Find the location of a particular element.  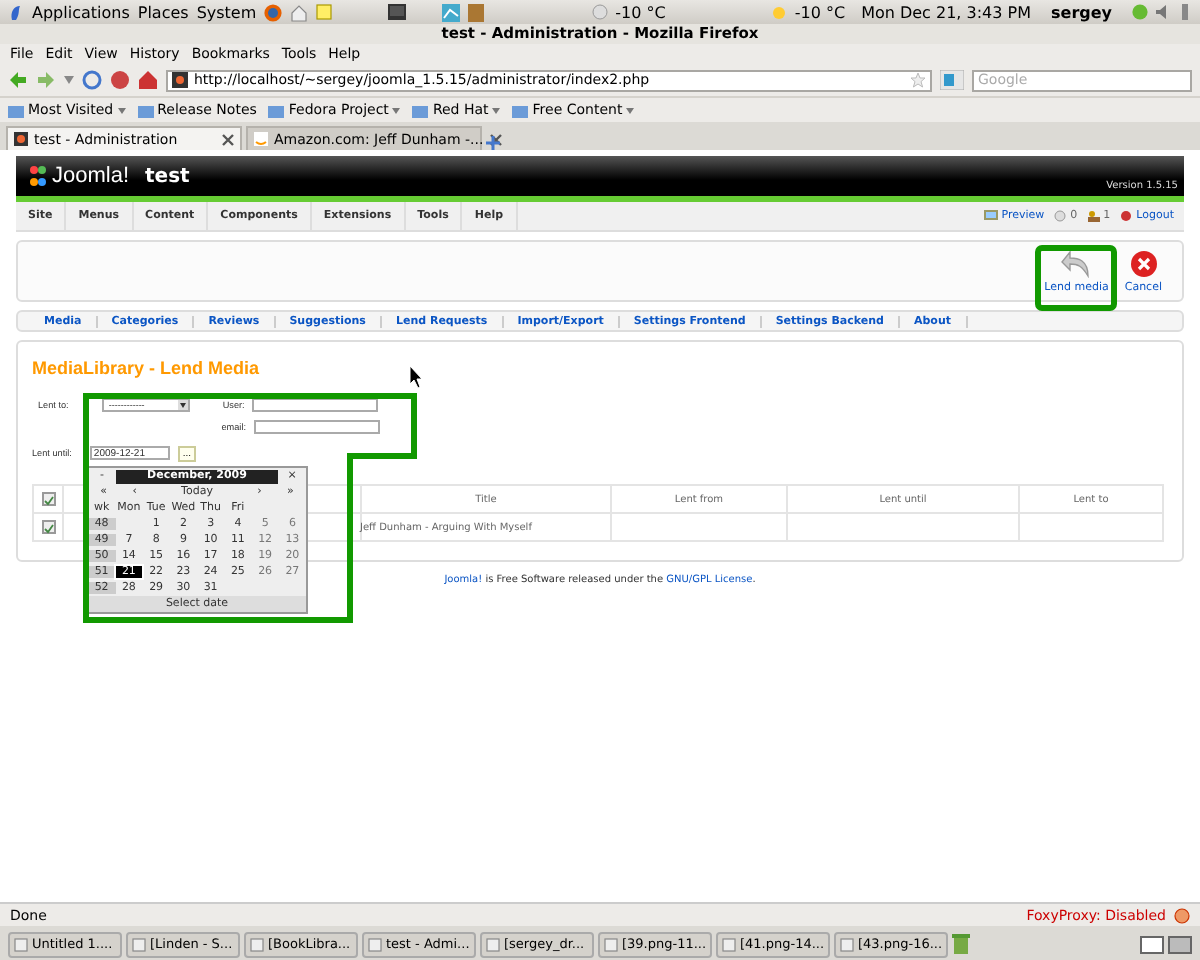

chart-icon is located at coordinates (451, 12).